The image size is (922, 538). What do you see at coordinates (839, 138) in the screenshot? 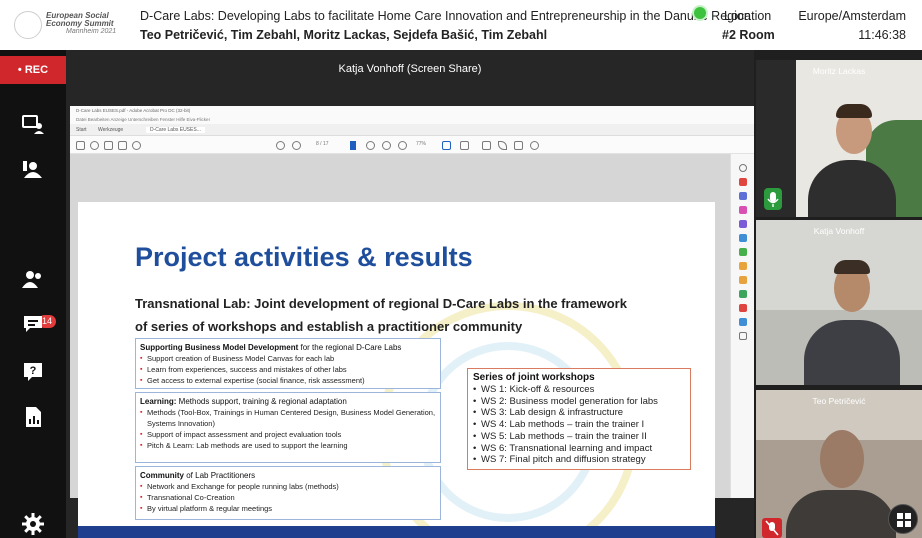
I see `participant-tile: Moritz Lackas` at bounding box center [839, 138].